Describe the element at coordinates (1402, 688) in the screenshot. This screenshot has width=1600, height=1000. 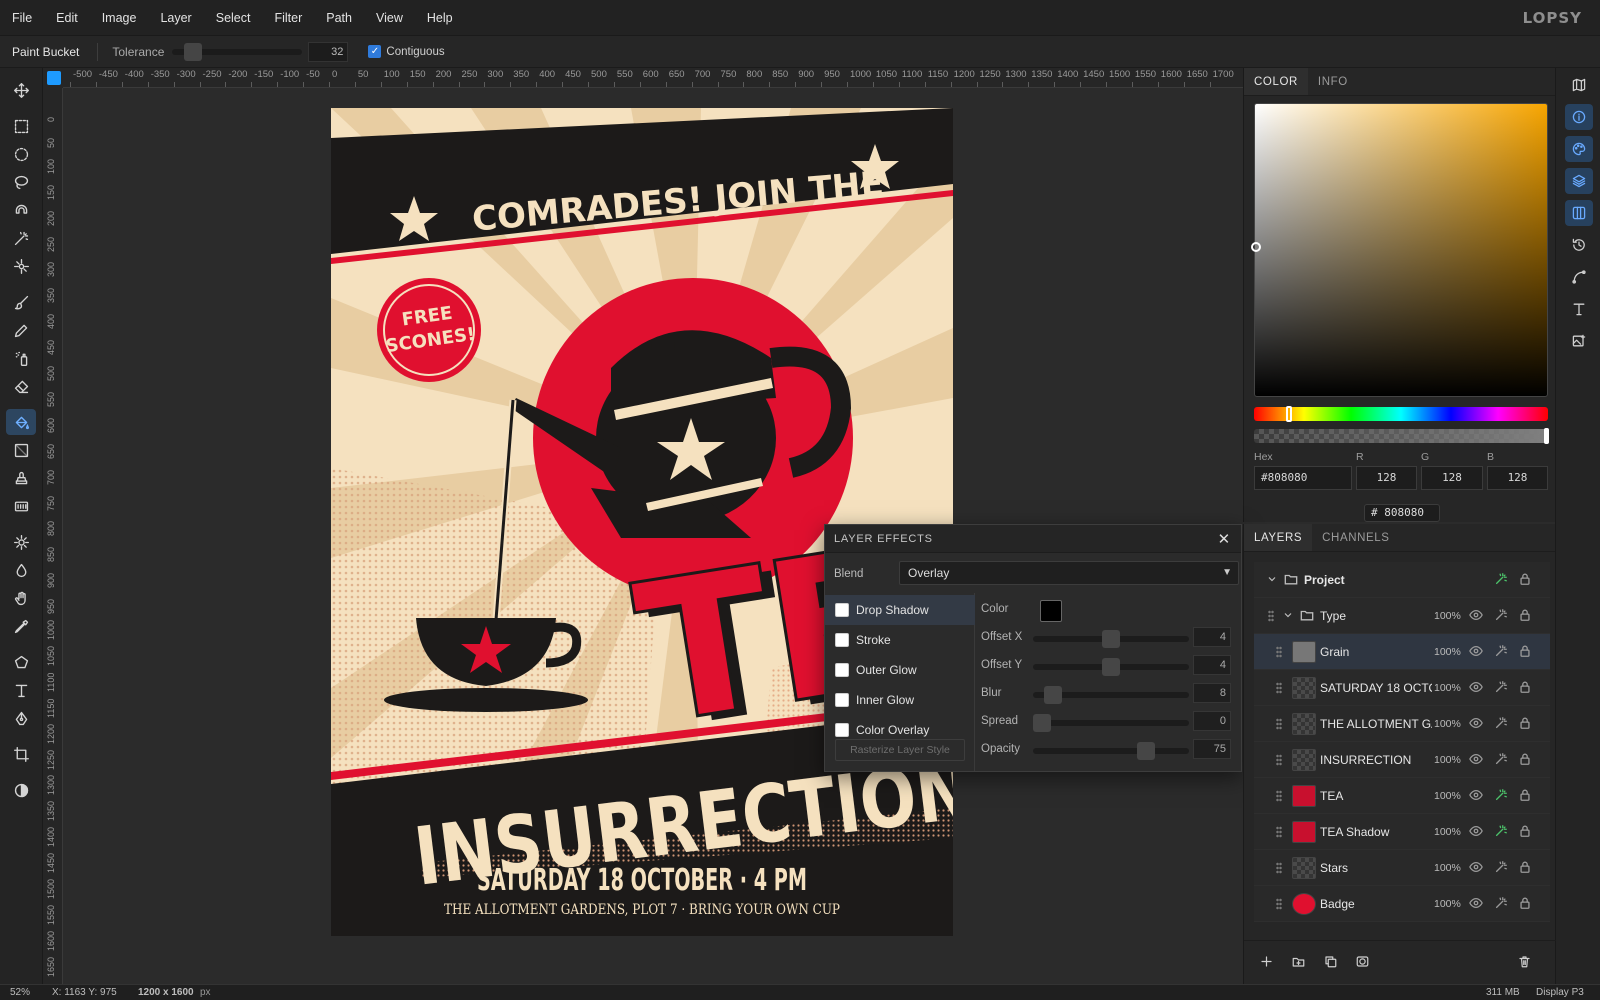
I see `layer-row: SATURDAY 18 OCTO 100%` at that location.